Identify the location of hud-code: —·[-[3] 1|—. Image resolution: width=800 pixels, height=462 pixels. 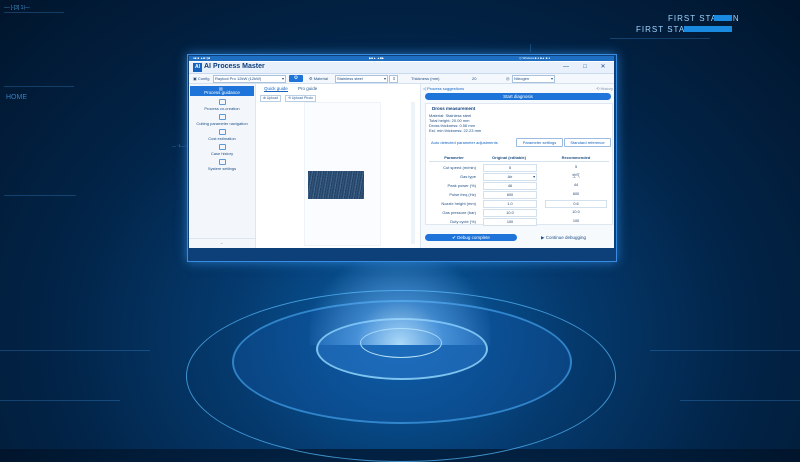
(17, 8).